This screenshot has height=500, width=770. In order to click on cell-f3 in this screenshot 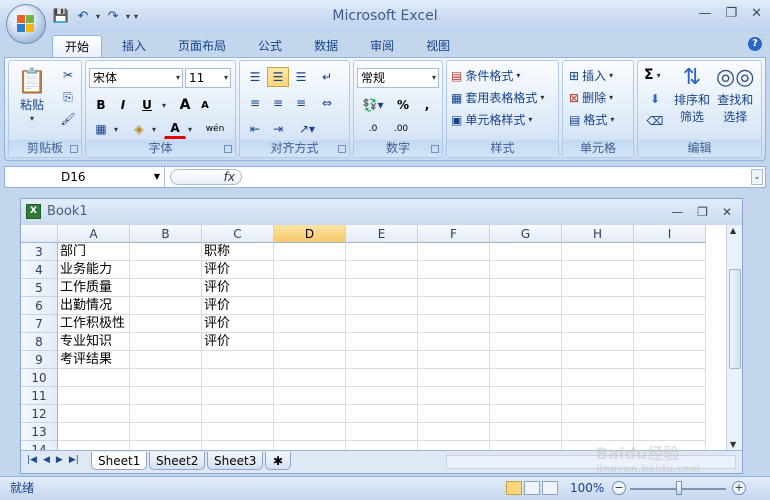, I will do `click(454, 252)`.